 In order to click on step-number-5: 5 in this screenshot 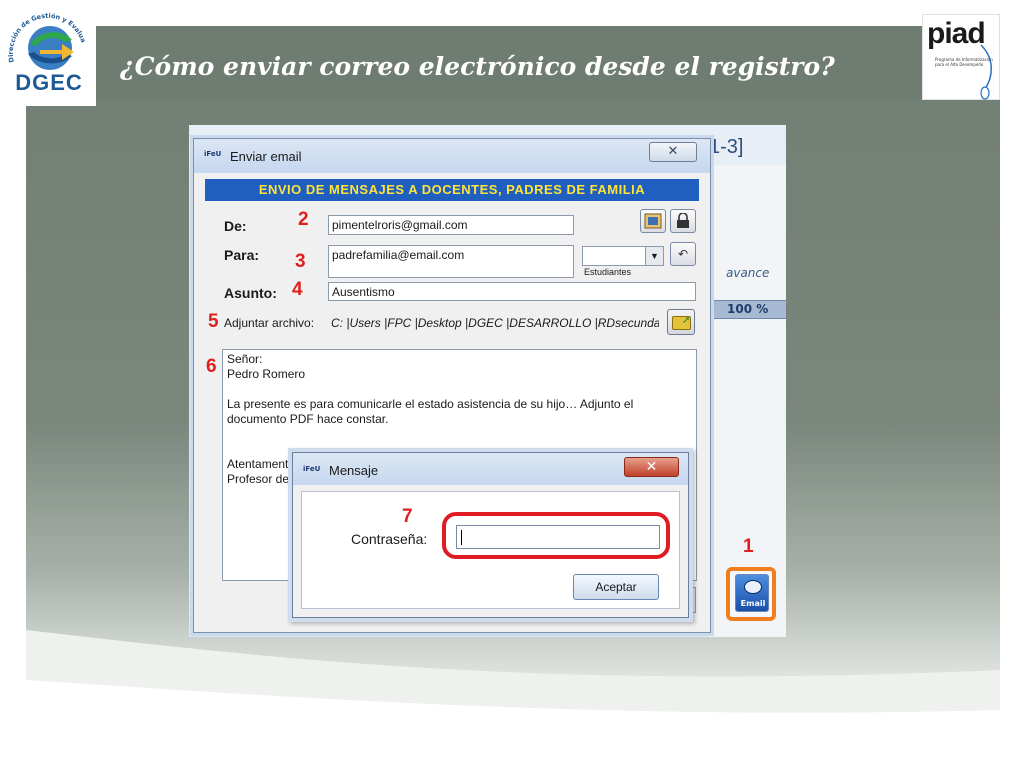, I will do `click(213, 321)`.